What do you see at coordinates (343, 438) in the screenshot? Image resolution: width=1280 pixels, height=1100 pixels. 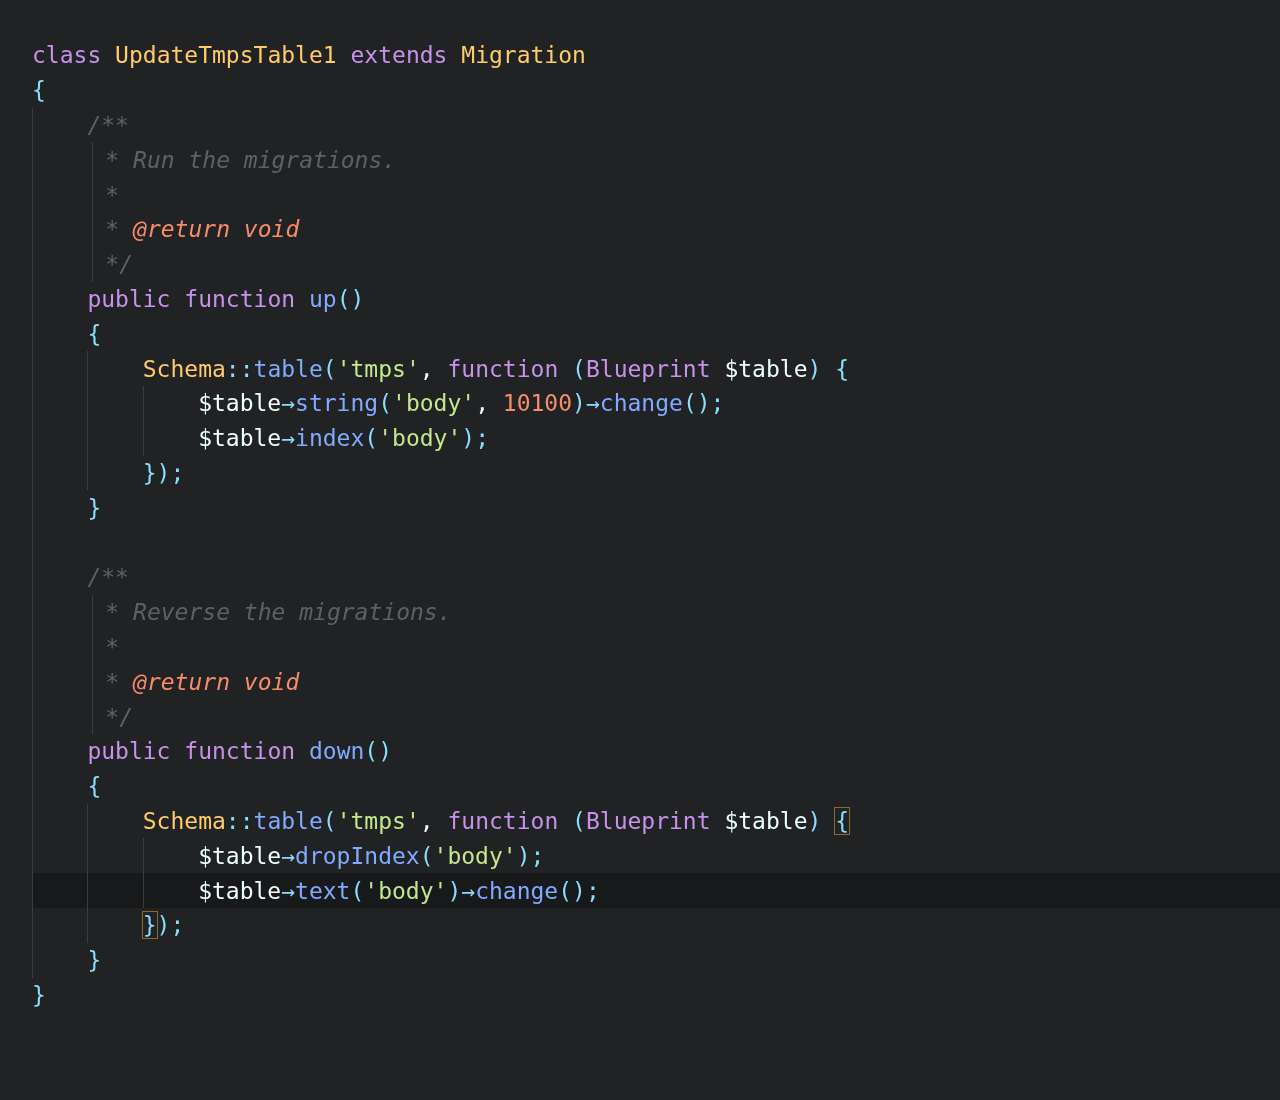 I see `code-line: $table→index('body');` at bounding box center [343, 438].